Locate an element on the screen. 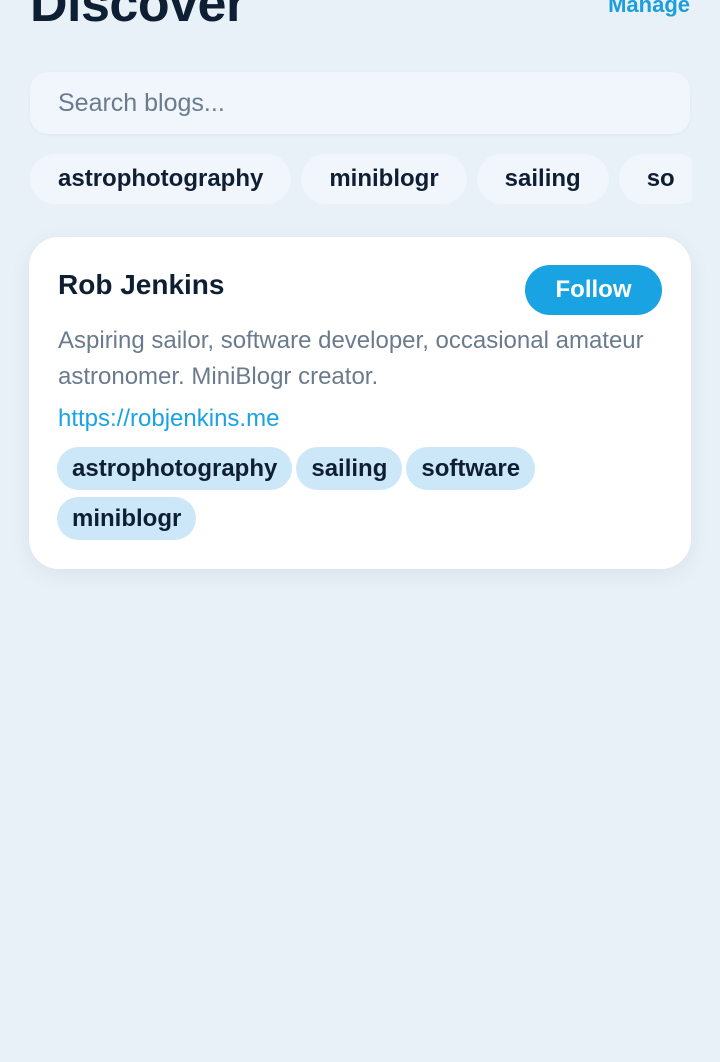  blog-tags: astrophotography sailing software miniblogr is located at coordinates (362, 497).